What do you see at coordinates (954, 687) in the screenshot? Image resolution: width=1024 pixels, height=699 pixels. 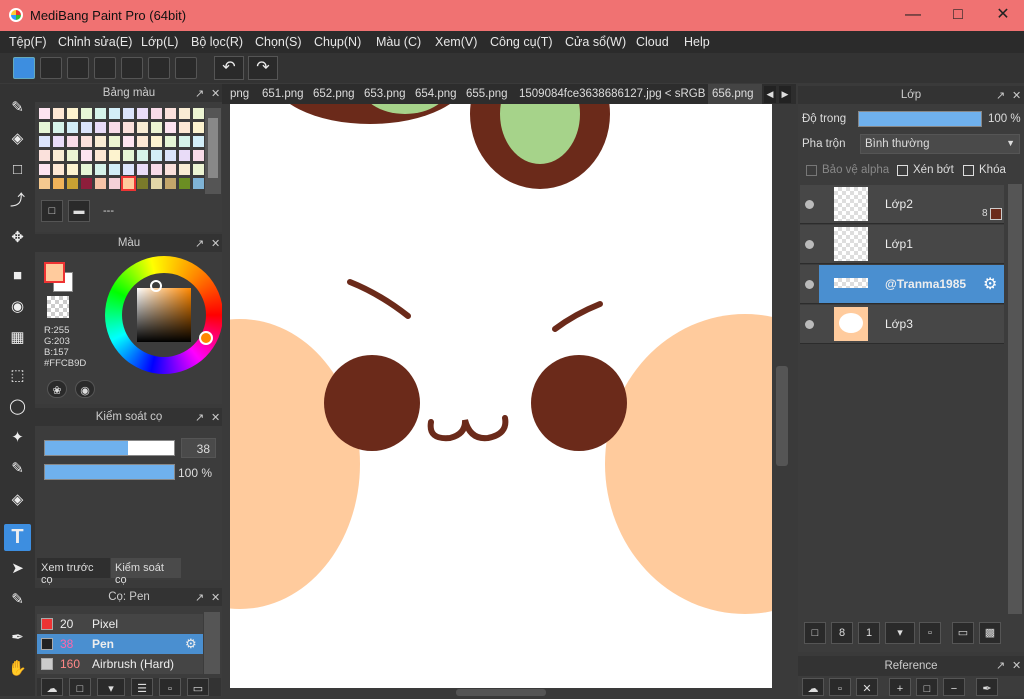 I see `zoom-out-icon: −` at bounding box center [954, 687].